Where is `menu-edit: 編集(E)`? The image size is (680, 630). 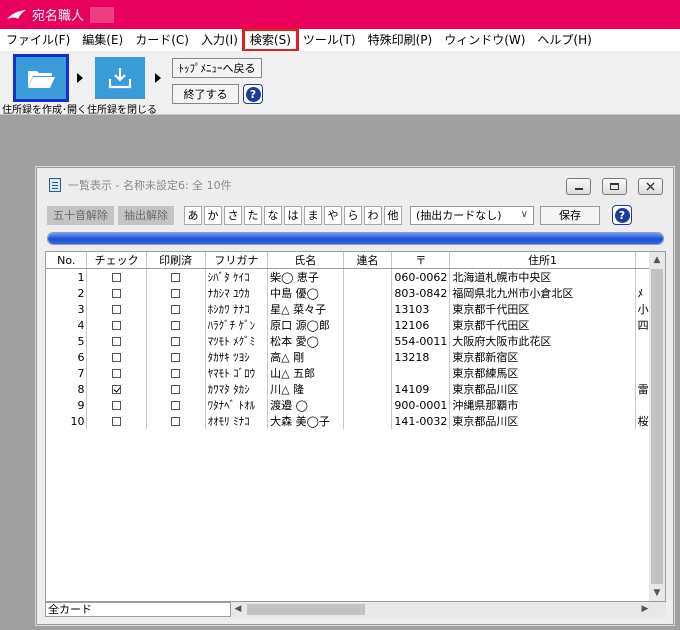
menu-edit: 編集(E) is located at coordinates (102, 40).